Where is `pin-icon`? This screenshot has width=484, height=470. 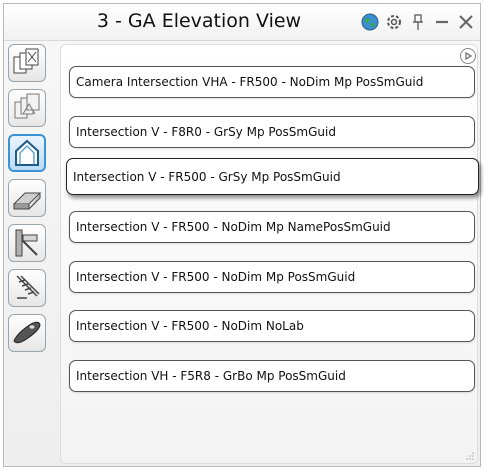 pin-icon is located at coordinates (418, 22).